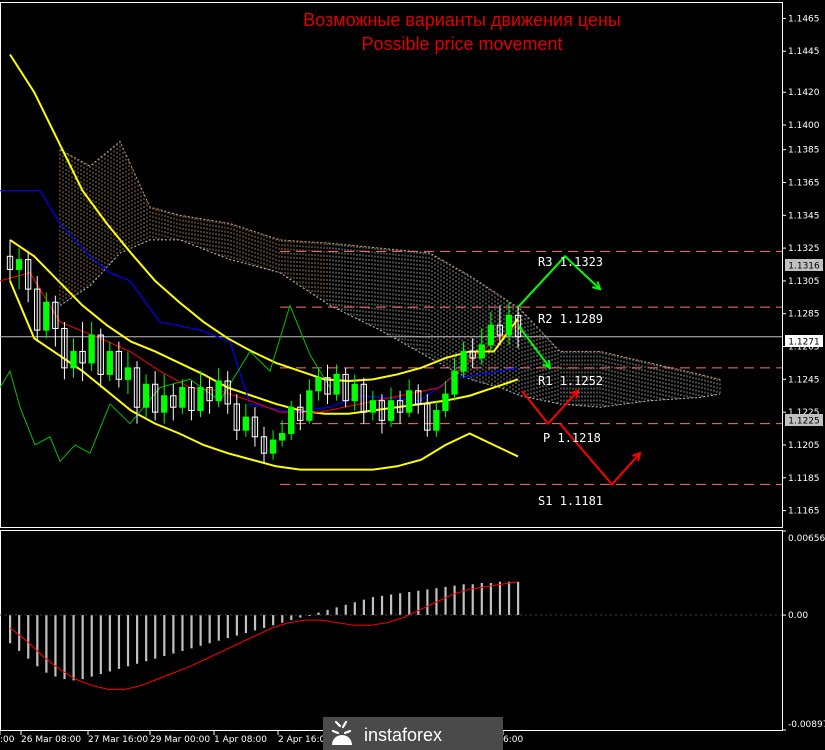  I want to click on price-tag-current: 1.1271, so click(804, 341).